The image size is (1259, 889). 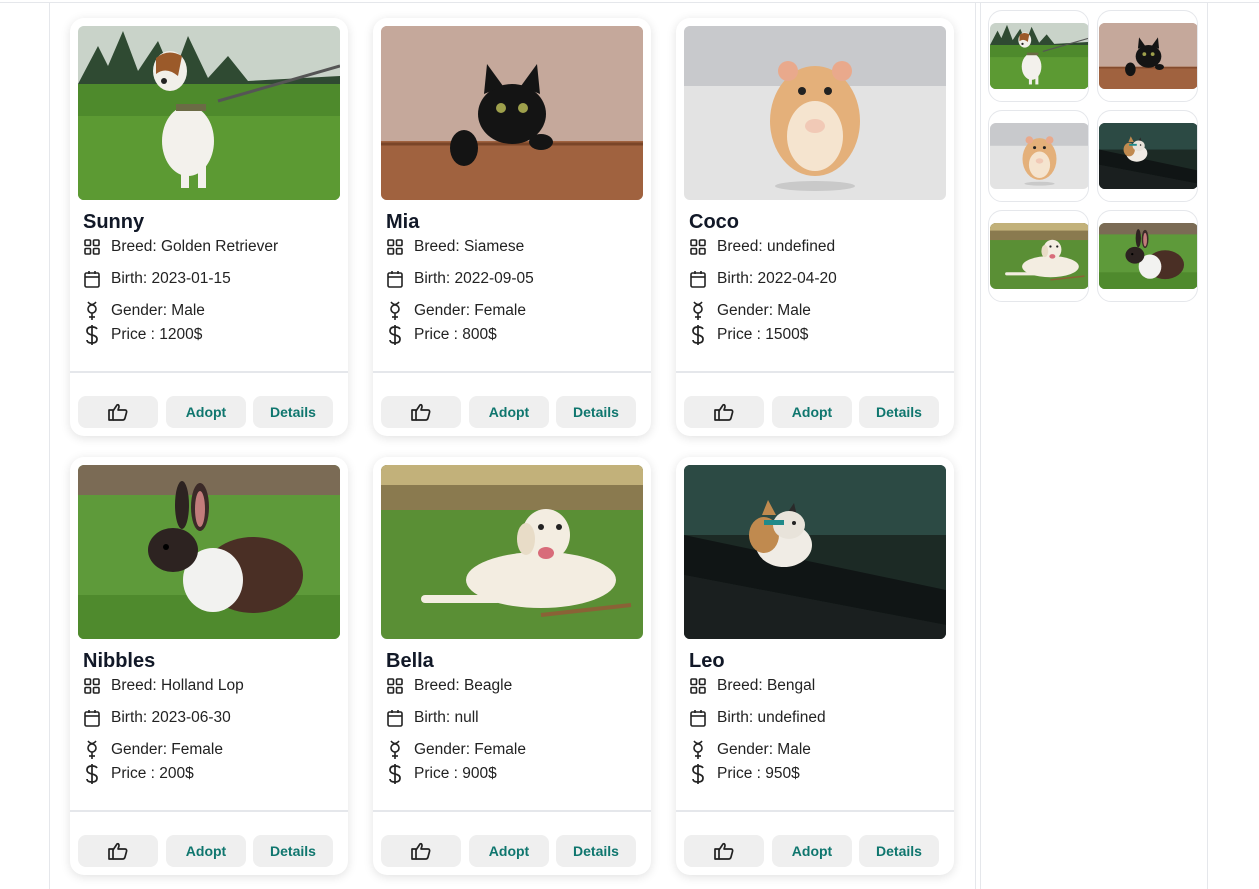 I want to click on price-row: Price : 1200$, so click(x=142, y=335).